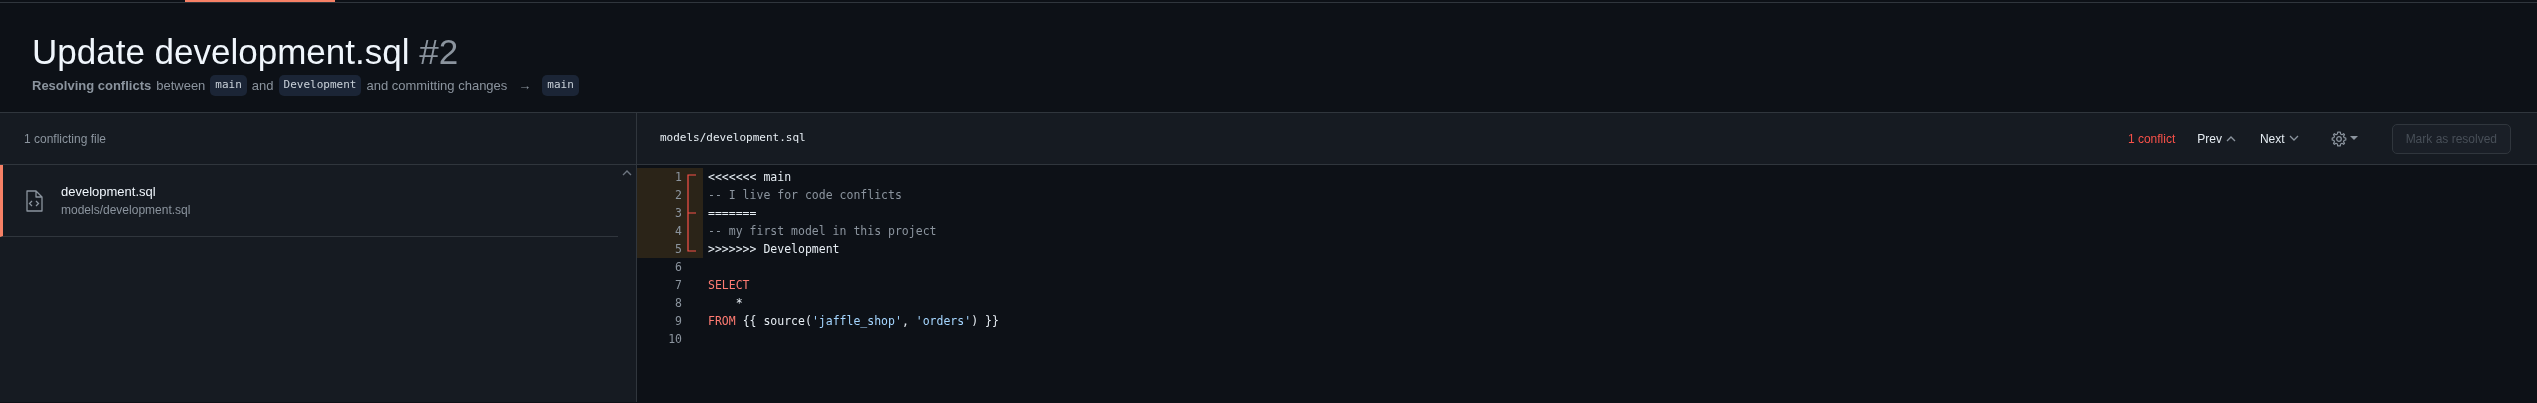 This screenshot has width=2537, height=403. I want to click on settings-button, so click(2344, 138).